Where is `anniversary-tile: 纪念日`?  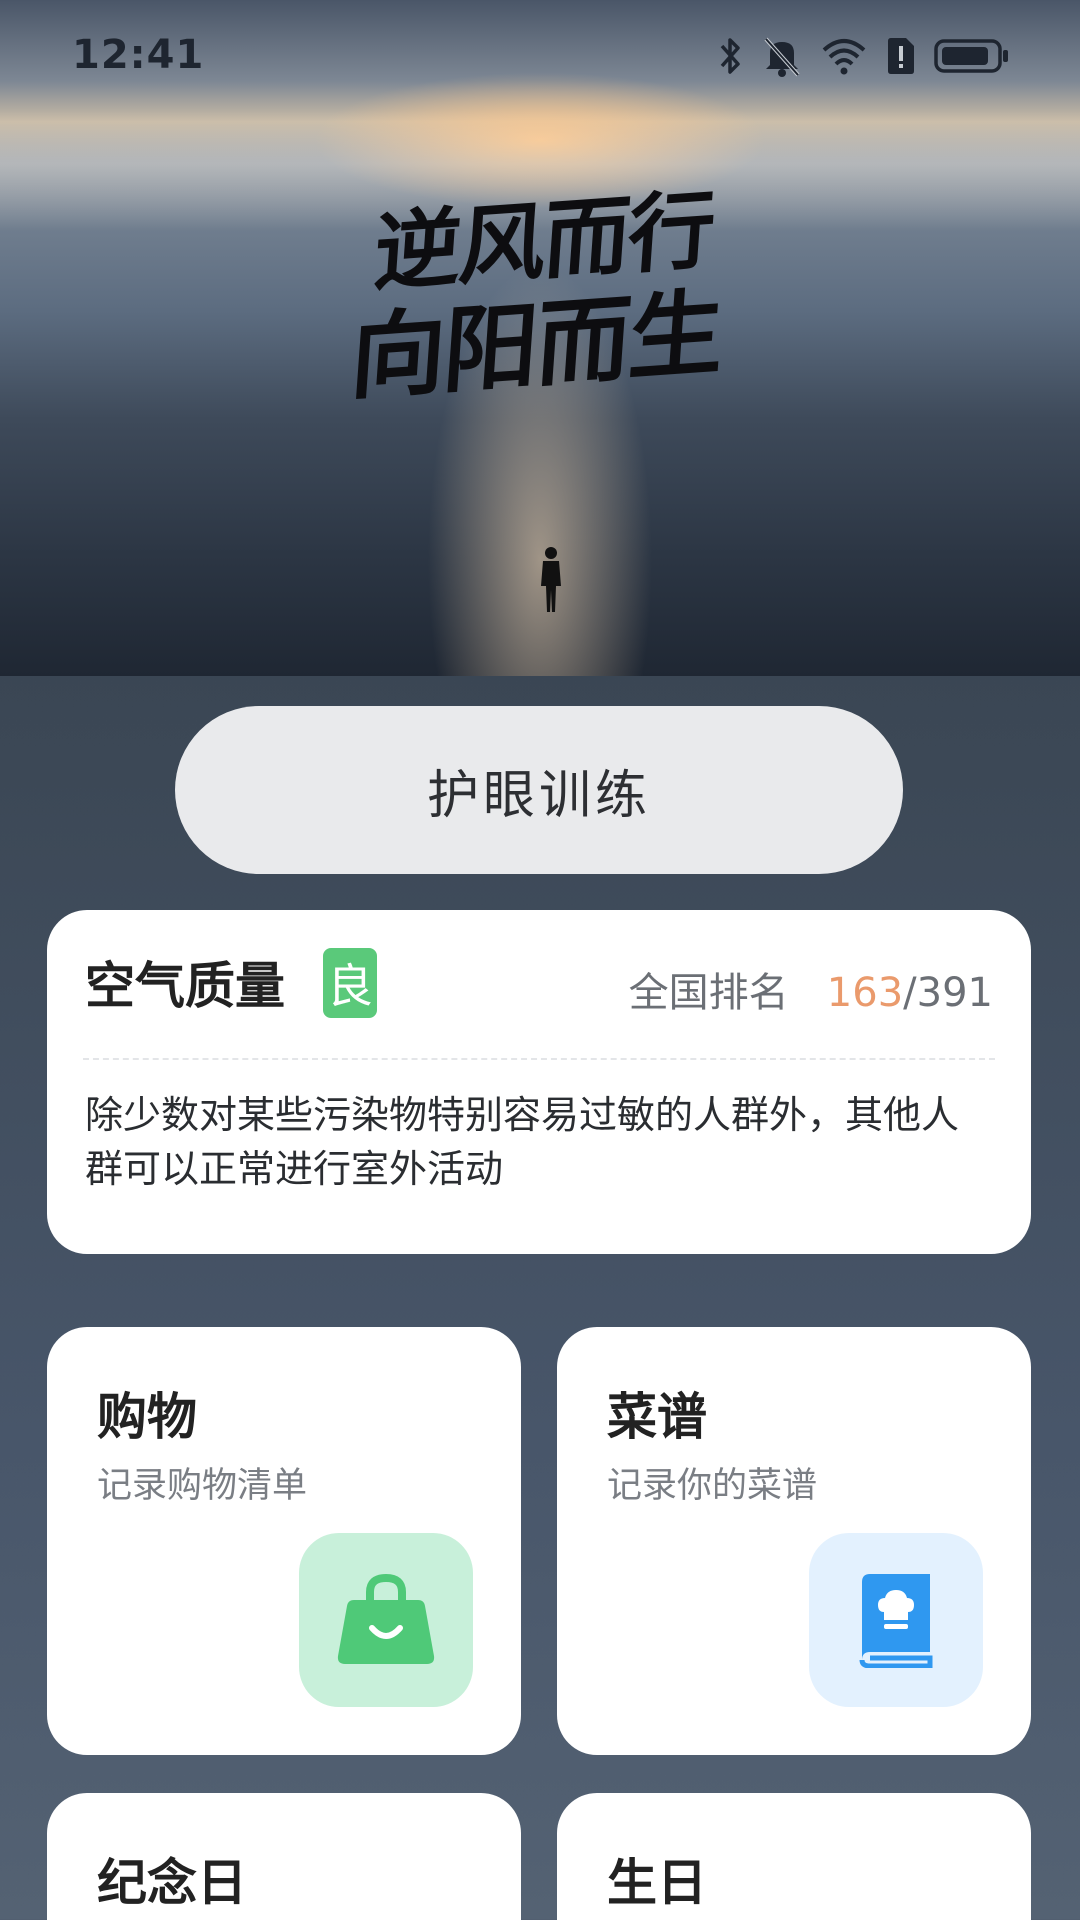 anniversary-tile: 纪念日 is located at coordinates (284, 1856).